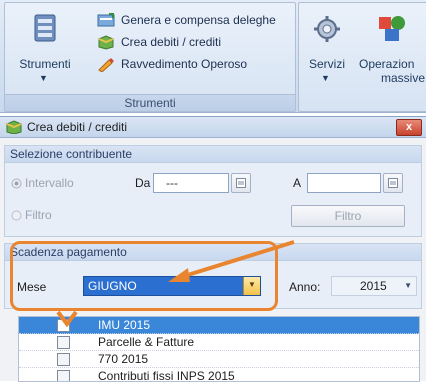  I want to click on a-lookup-button, so click(393, 183).